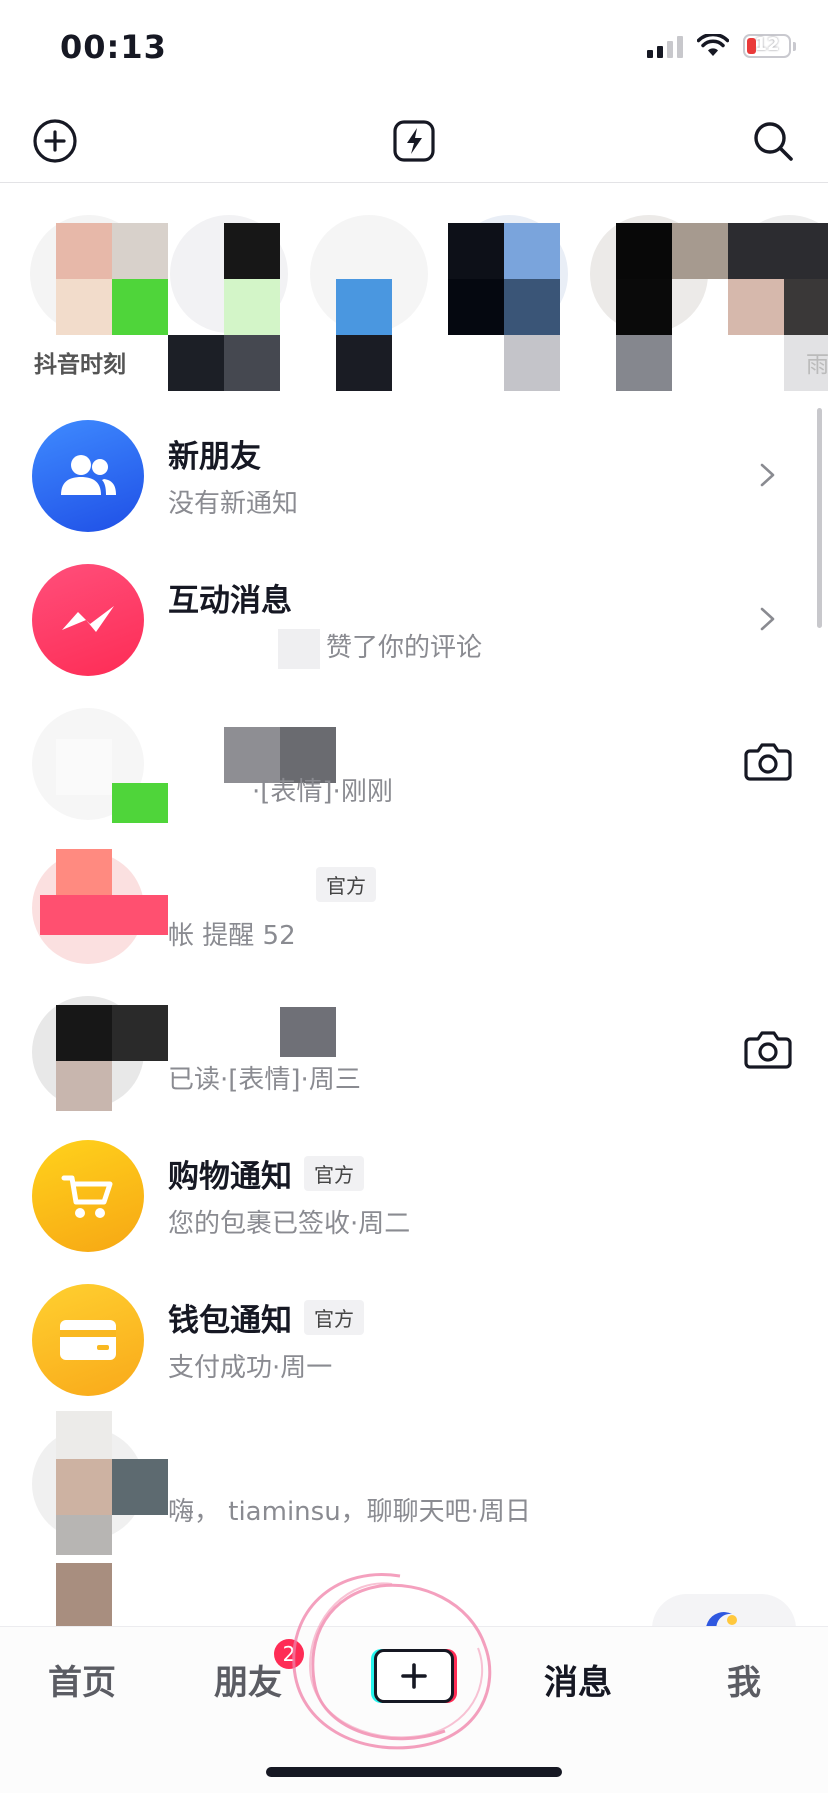 The image size is (828, 1793). Describe the element at coordinates (713, 45) in the screenshot. I see `wifi-icon` at that location.